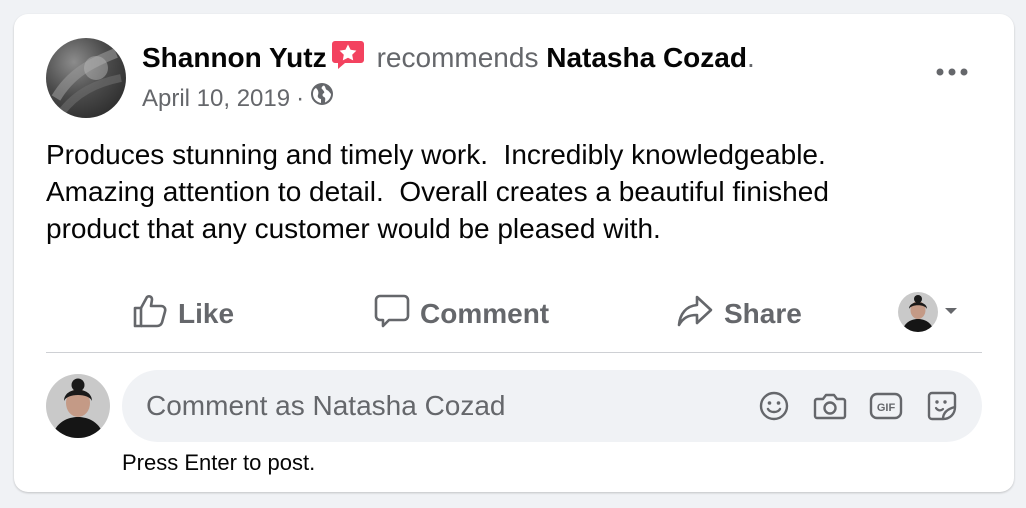  I want to click on camera-icon, so click(830, 406).